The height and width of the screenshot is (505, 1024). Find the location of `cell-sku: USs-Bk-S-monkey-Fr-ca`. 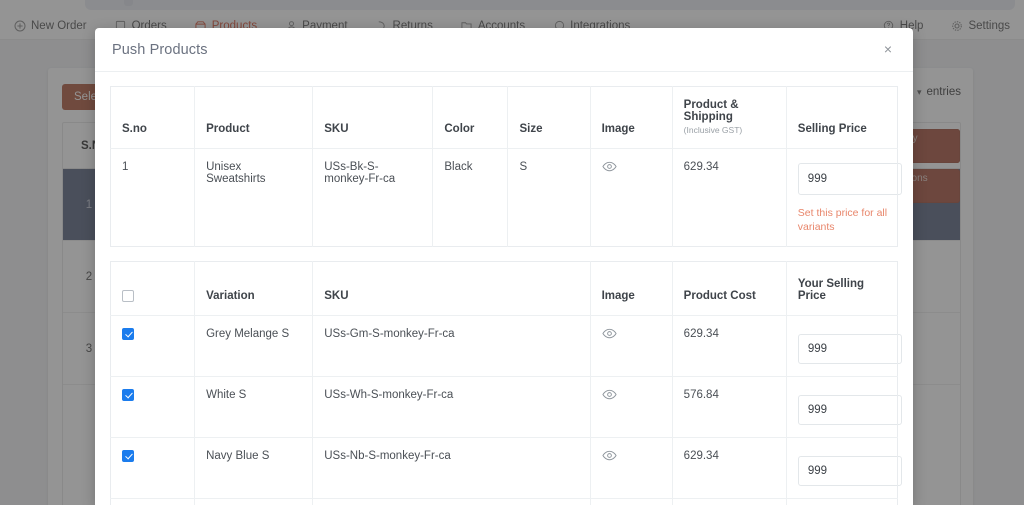

cell-sku: USs-Bk-S-monkey-Fr-ca is located at coordinates (373, 197).